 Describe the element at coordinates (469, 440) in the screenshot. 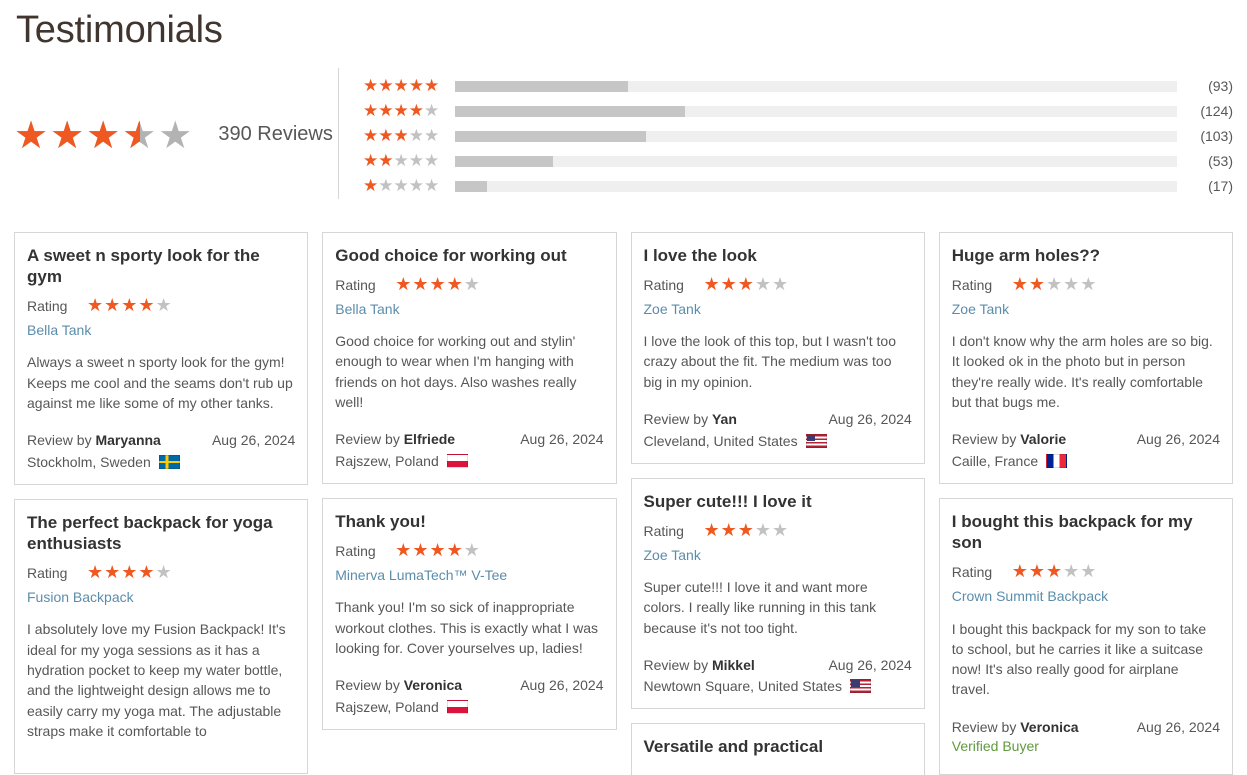

I see `review-meta: Review by Elfriede Aug 26, 2024` at that location.